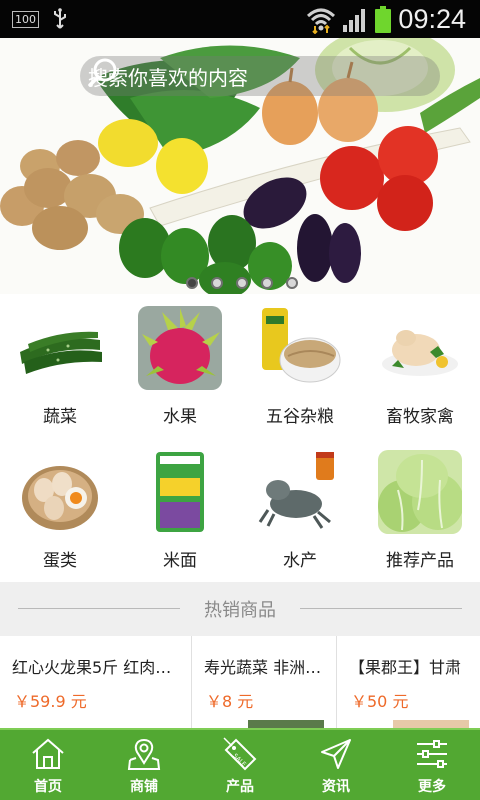  Describe the element at coordinates (381, 608) in the screenshot. I see `divider` at that location.